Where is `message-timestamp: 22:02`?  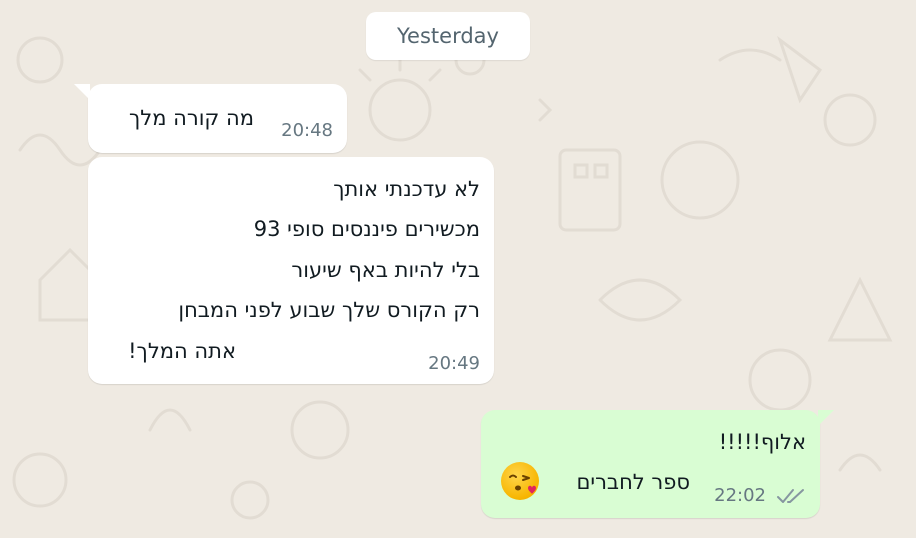
message-timestamp: 22:02 is located at coordinates (740, 495).